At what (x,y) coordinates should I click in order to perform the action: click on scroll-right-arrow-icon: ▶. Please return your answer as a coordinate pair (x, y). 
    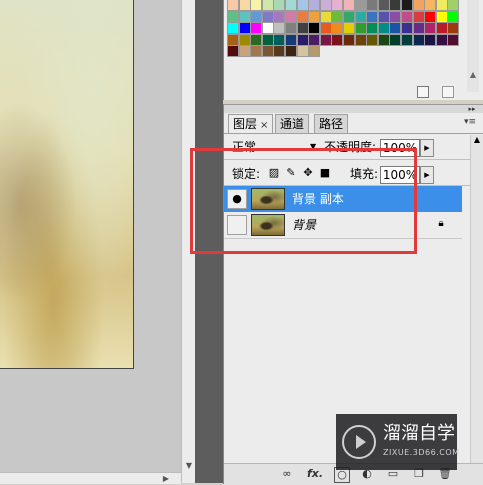
    Looking at the image, I should click on (166, 478).